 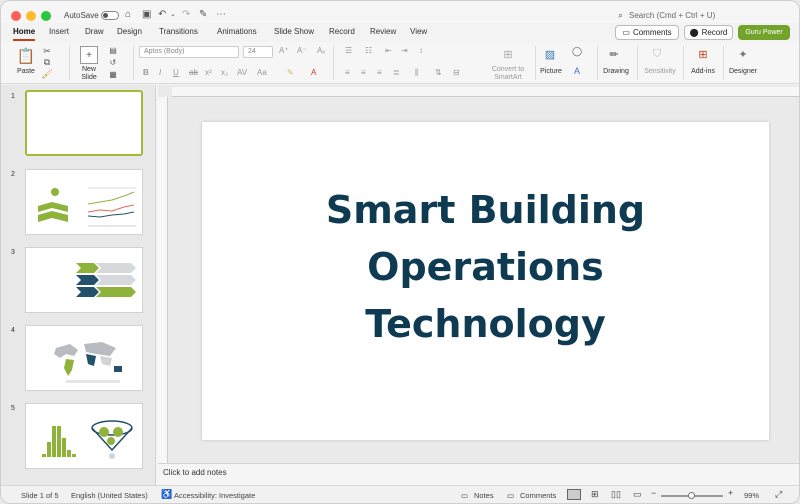 I want to click on slide-show-icon: ▭, so click(x=637, y=494).